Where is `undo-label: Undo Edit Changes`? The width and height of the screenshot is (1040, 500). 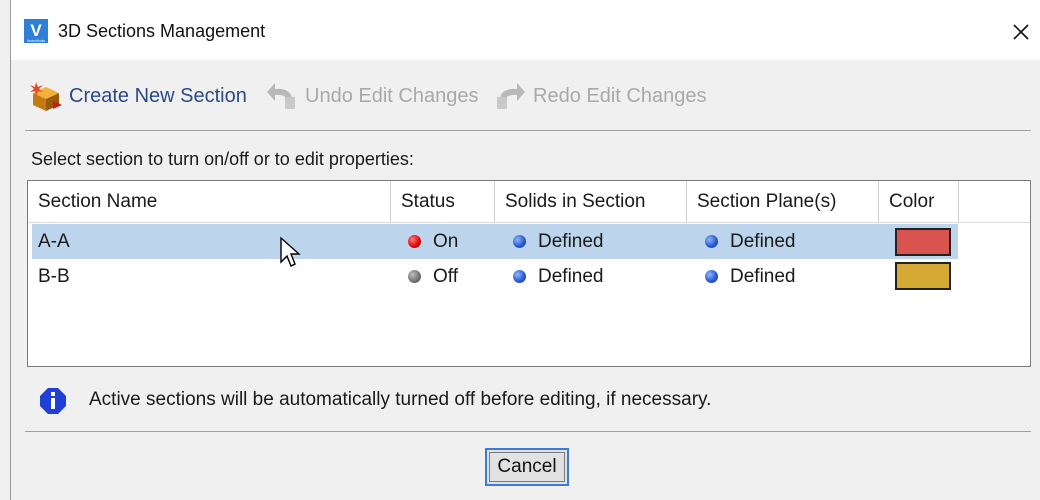
undo-label: Undo Edit Changes is located at coordinates (392, 95).